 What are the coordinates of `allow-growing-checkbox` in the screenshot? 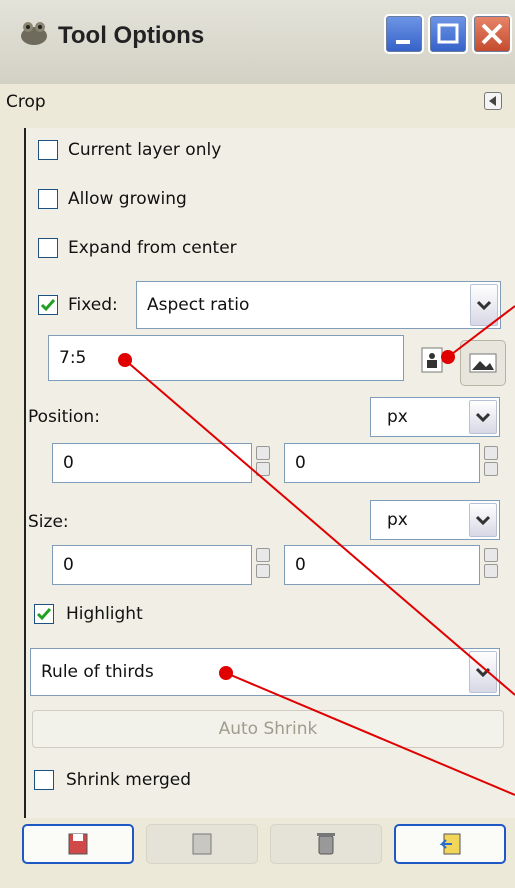 It's located at (48, 199).